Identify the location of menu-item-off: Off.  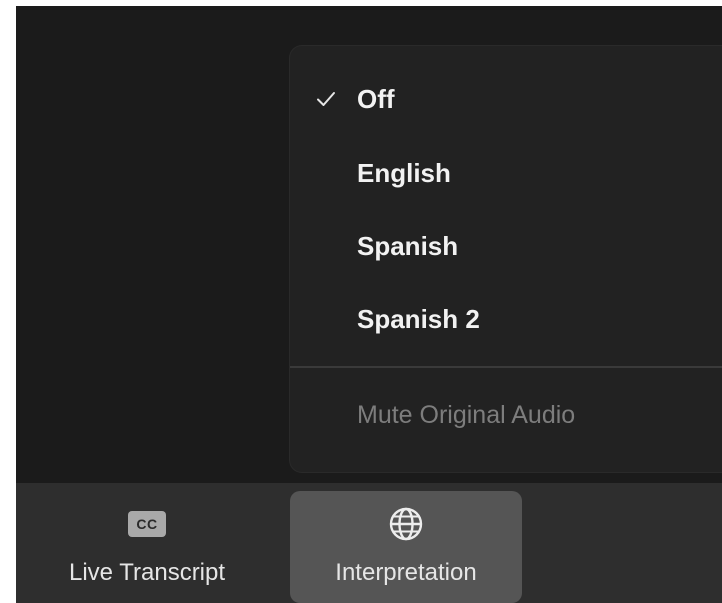
(506, 99).